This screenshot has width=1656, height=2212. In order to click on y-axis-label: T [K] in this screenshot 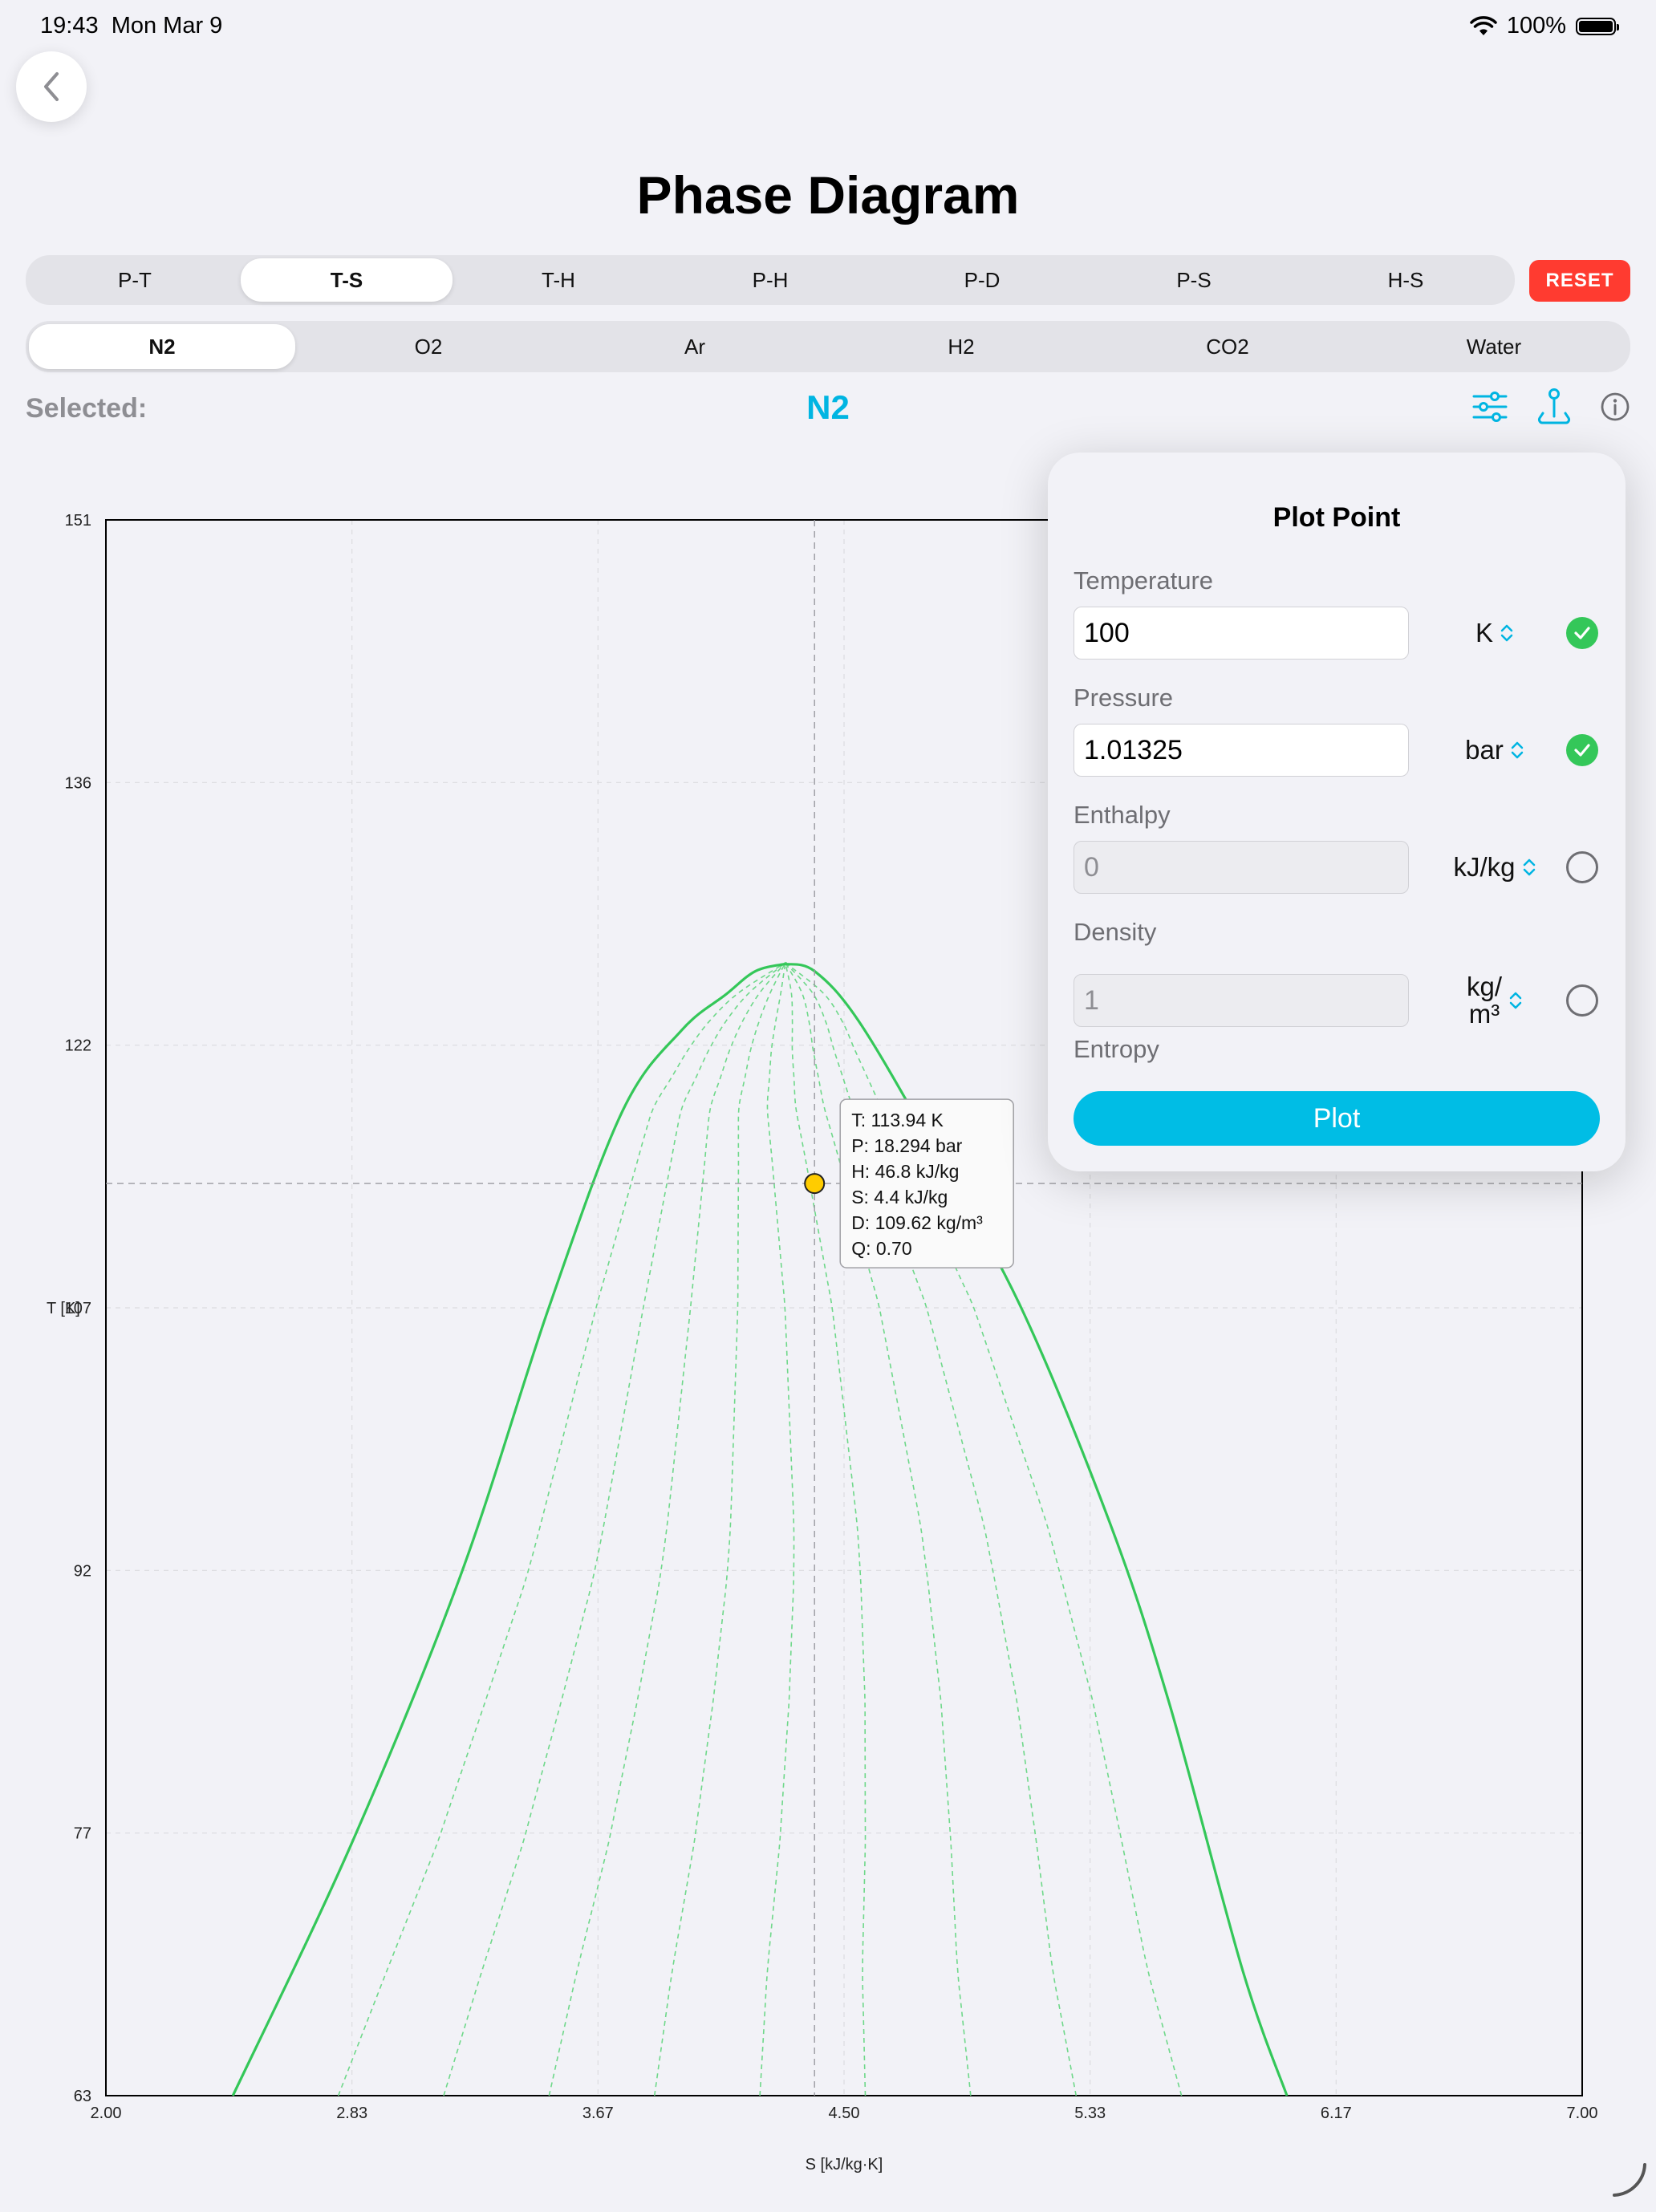, I will do `click(63, 1308)`.